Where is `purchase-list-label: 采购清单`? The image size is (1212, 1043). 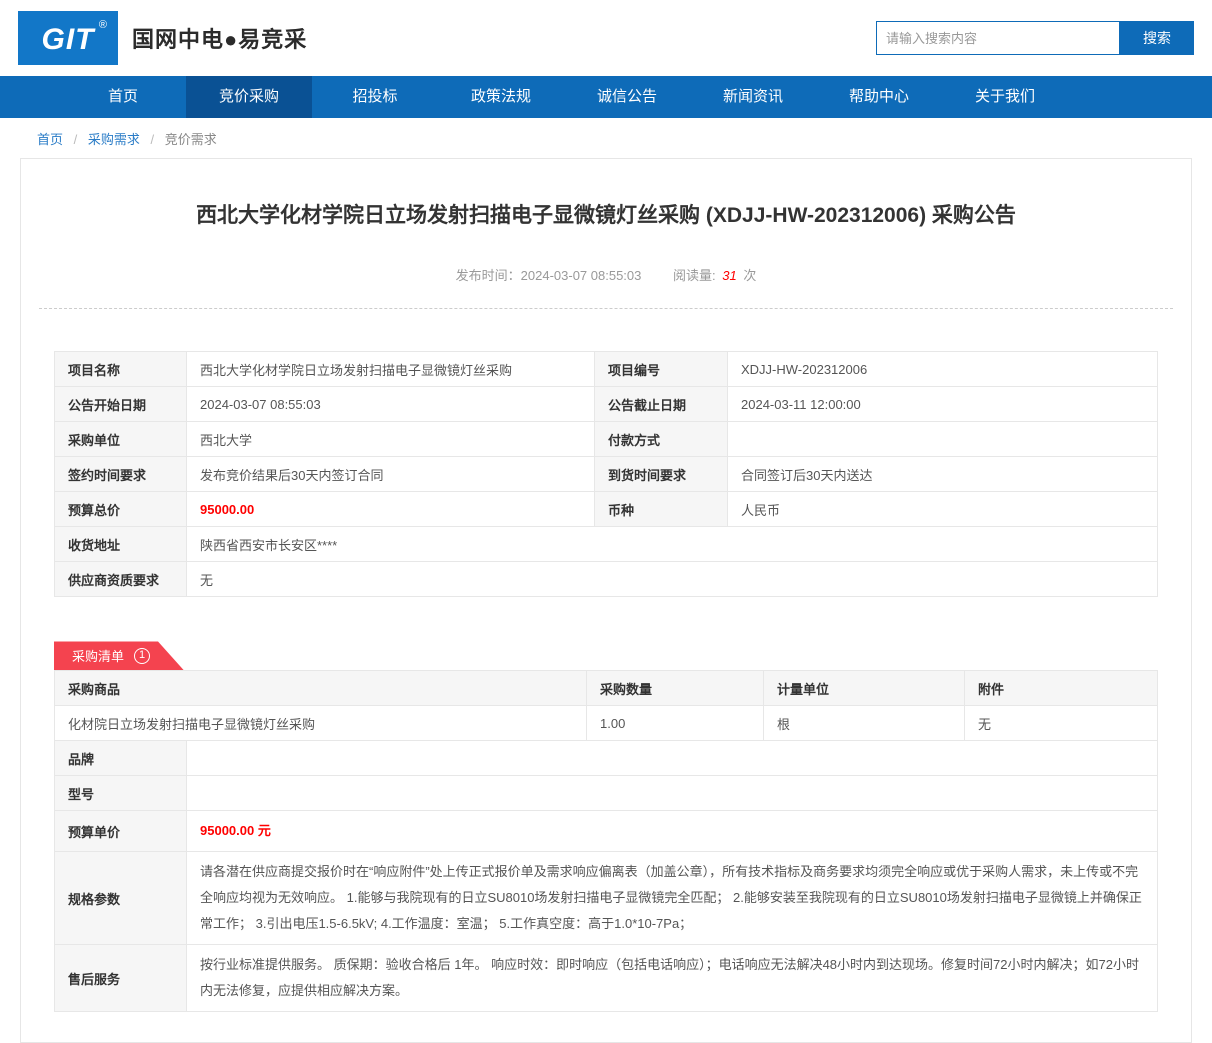 purchase-list-label: 采购清单 is located at coordinates (98, 657).